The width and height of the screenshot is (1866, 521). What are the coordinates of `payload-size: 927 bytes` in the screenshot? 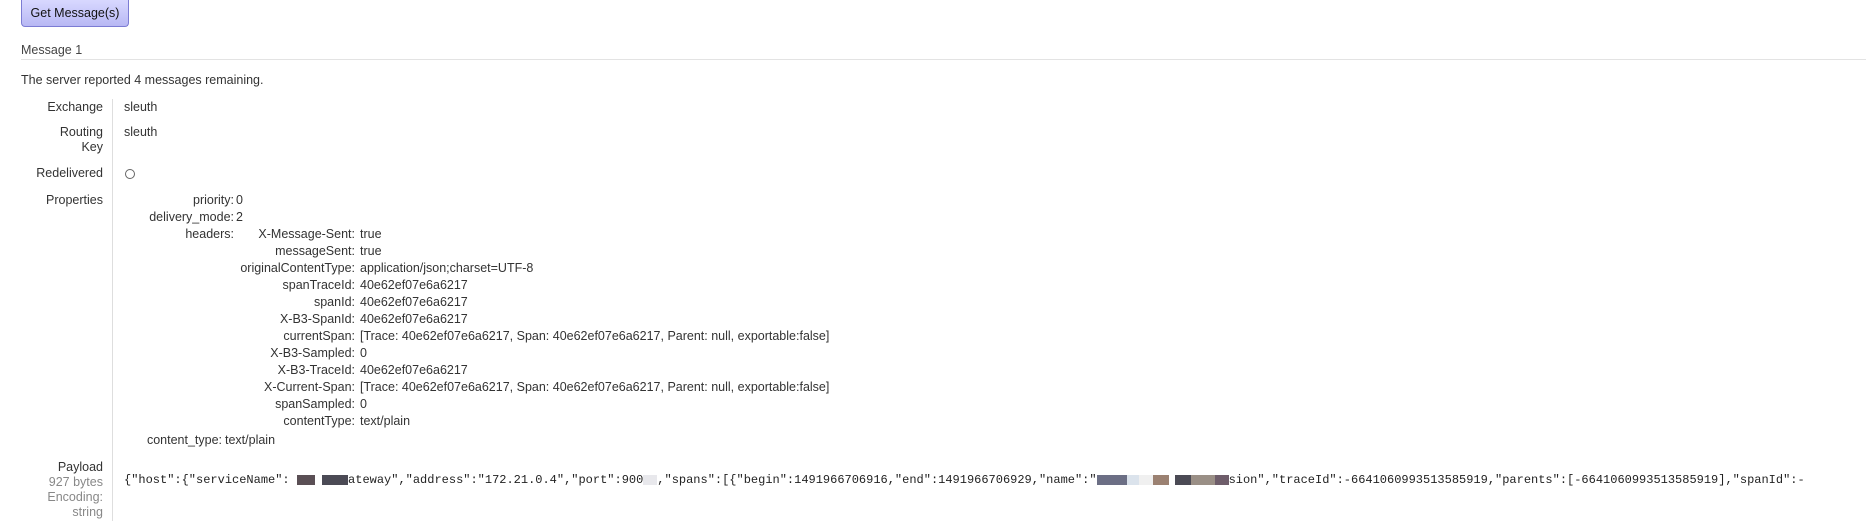 It's located at (75, 482).